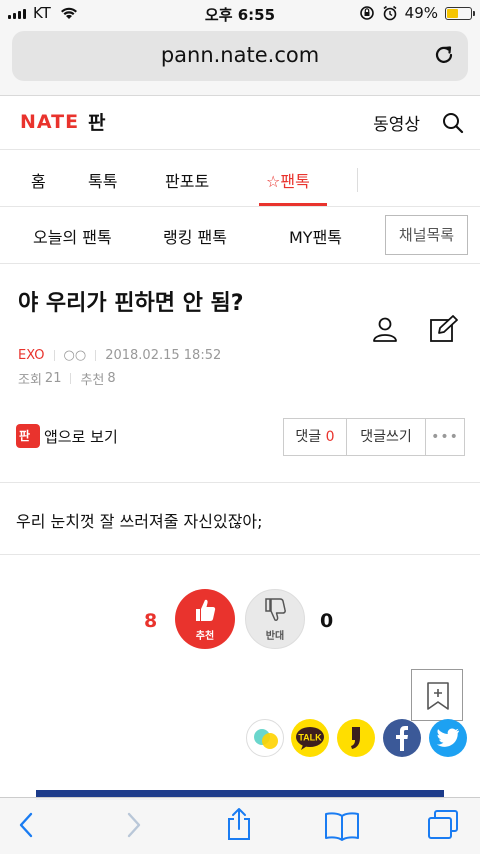 Image resolution: width=480 pixels, height=854 pixels. Describe the element at coordinates (53, 378) in the screenshot. I see `views-count: 21` at that location.